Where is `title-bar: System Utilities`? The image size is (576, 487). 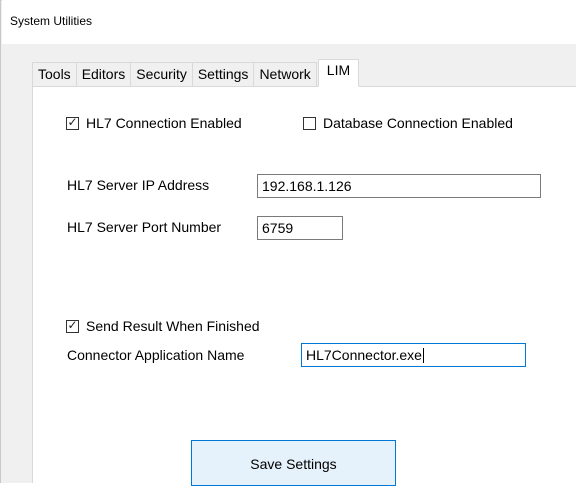
title-bar: System Utilities is located at coordinates (289, 22).